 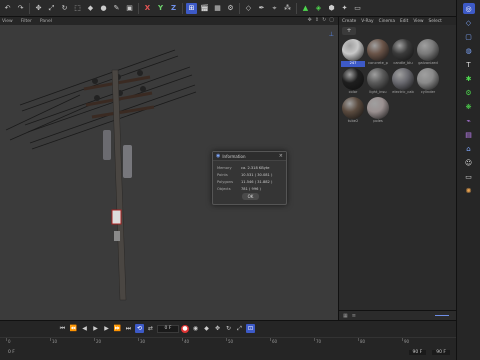 I want to click on material-name: tube2, so click(x=353, y=121).